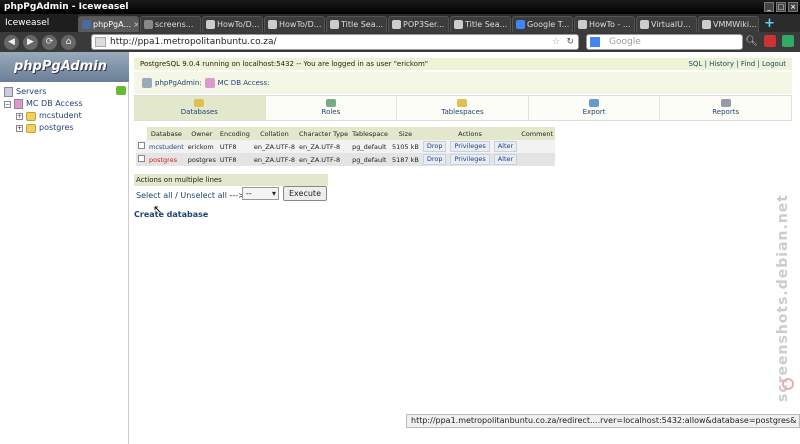  What do you see at coordinates (726, 112) in the screenshot?
I see `tab-label: Reports` at bounding box center [726, 112].